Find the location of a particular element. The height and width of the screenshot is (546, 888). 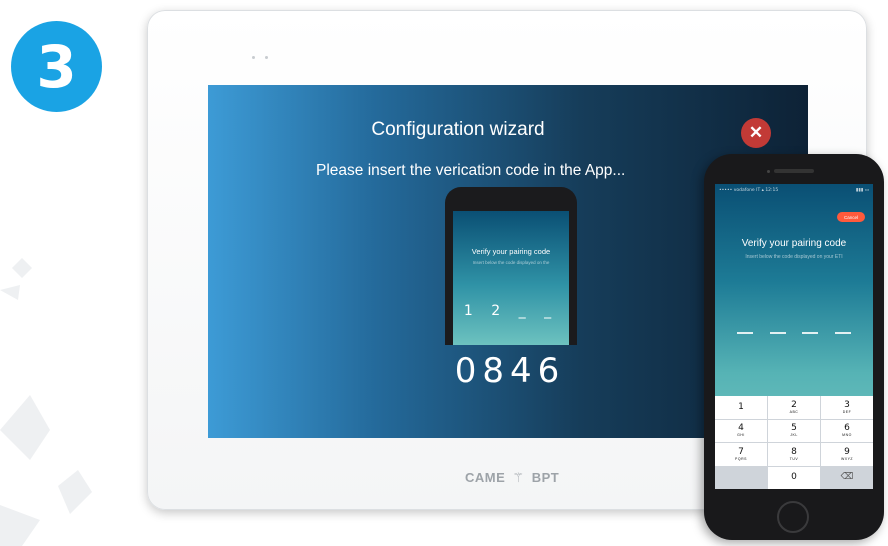

keypad-key-6: 6 MNO is located at coordinates (847, 430).